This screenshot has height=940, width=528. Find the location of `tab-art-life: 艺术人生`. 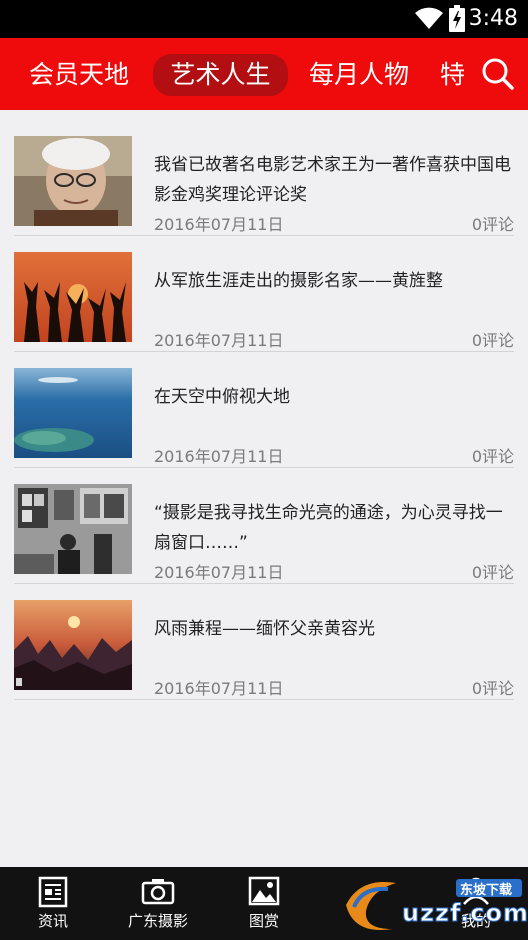

tab-art-life: 艺术人生 is located at coordinates (220, 75).